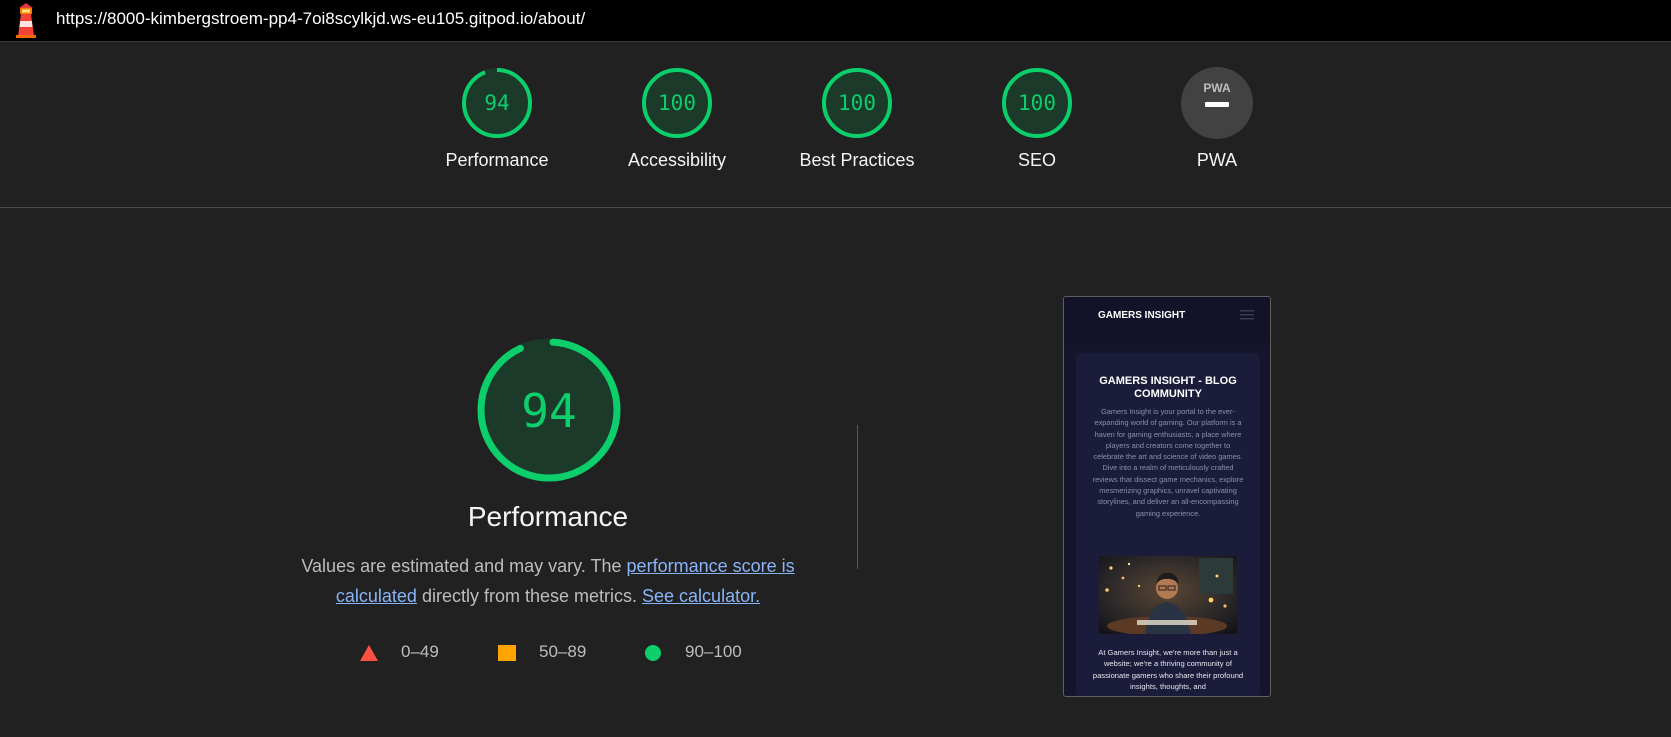 The image size is (1671, 737). Describe the element at coordinates (701, 596) in the screenshot. I see `see-calculator-link: See calculator.` at that location.